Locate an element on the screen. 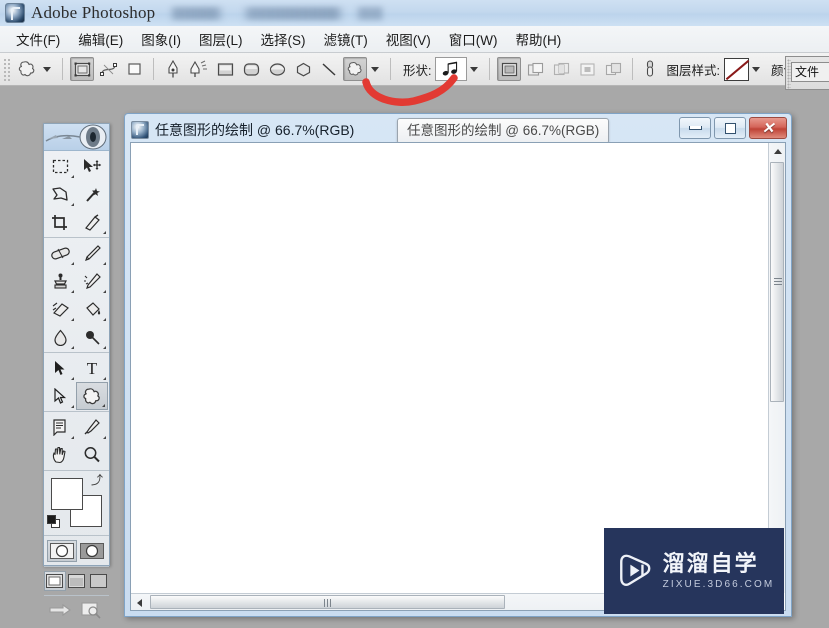 The image size is (829, 628). clone-stamp-tool is located at coordinates (60, 281).